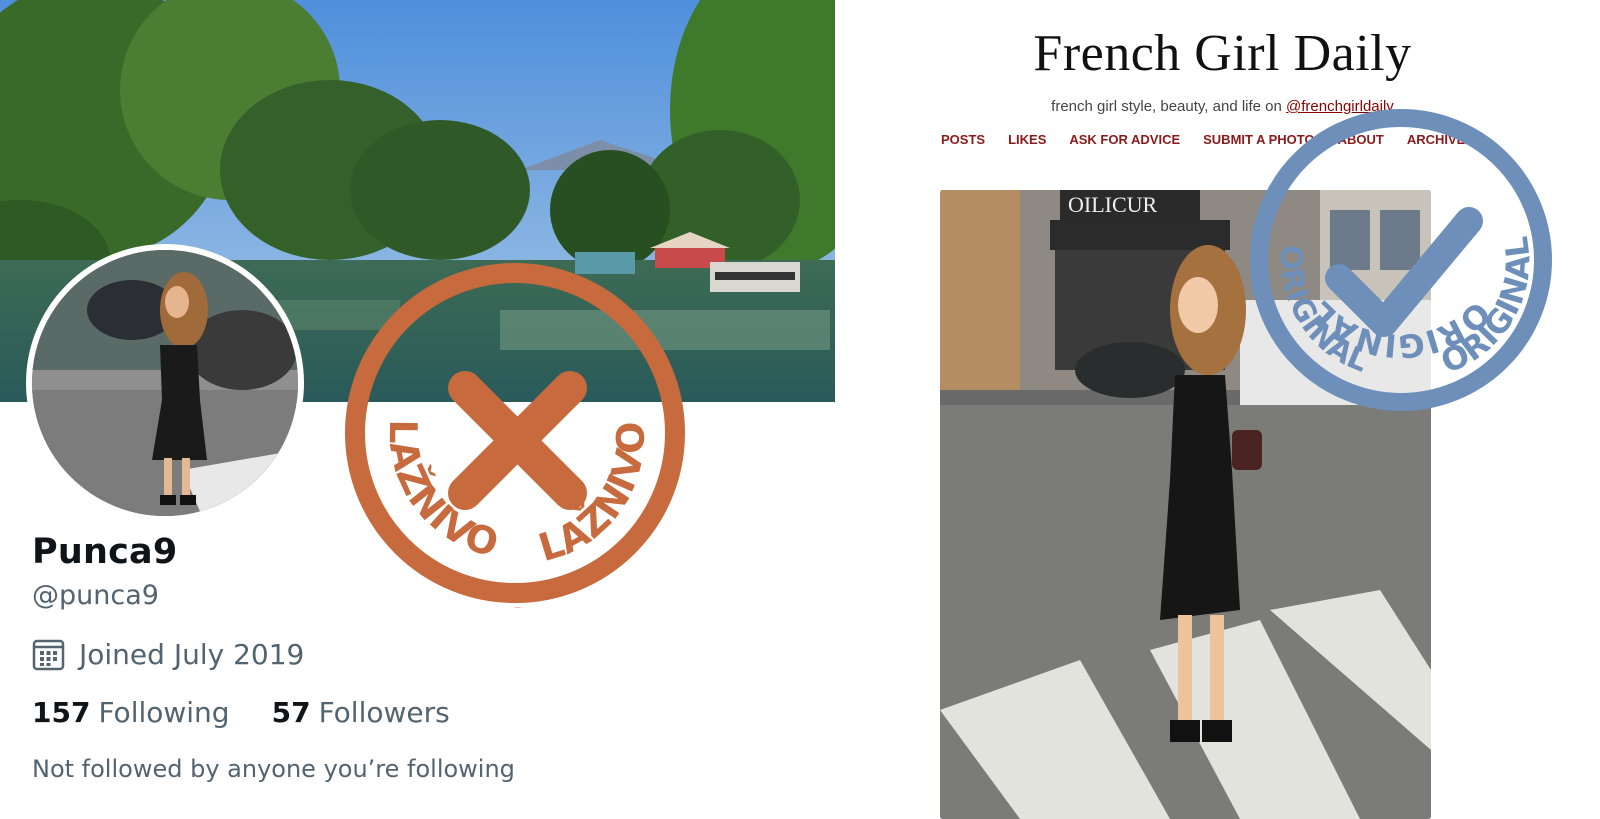  I want to click on followers-count: 57, so click(291, 712).